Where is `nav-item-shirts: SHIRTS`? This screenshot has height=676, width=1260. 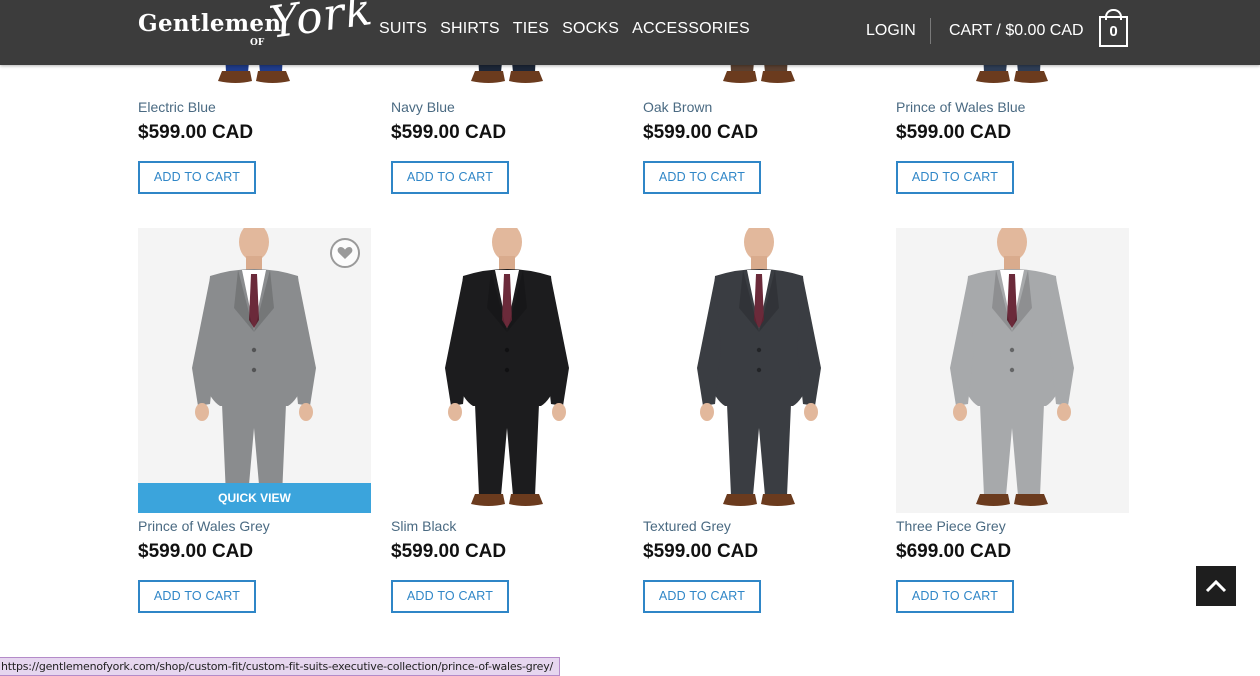
nav-item-shirts: SHIRTS is located at coordinates (470, 29).